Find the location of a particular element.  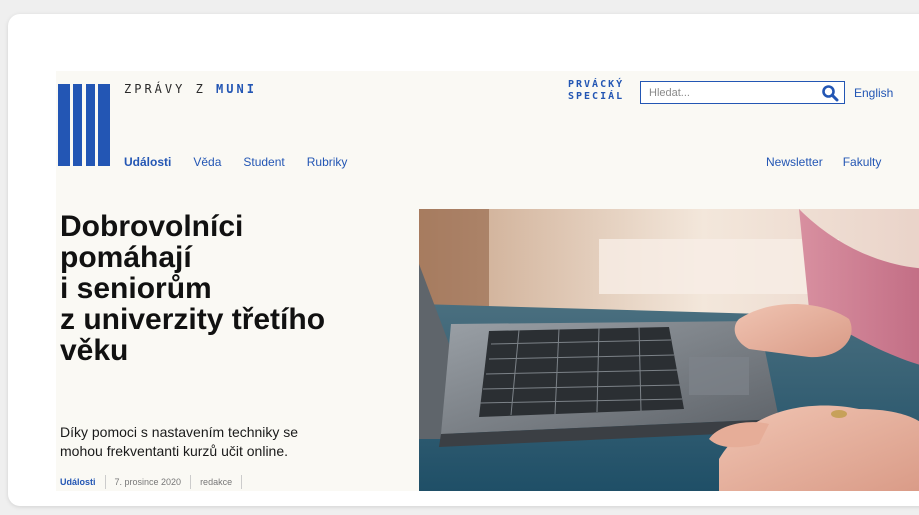

special-line-2: SPECIÁL is located at coordinates (596, 96).